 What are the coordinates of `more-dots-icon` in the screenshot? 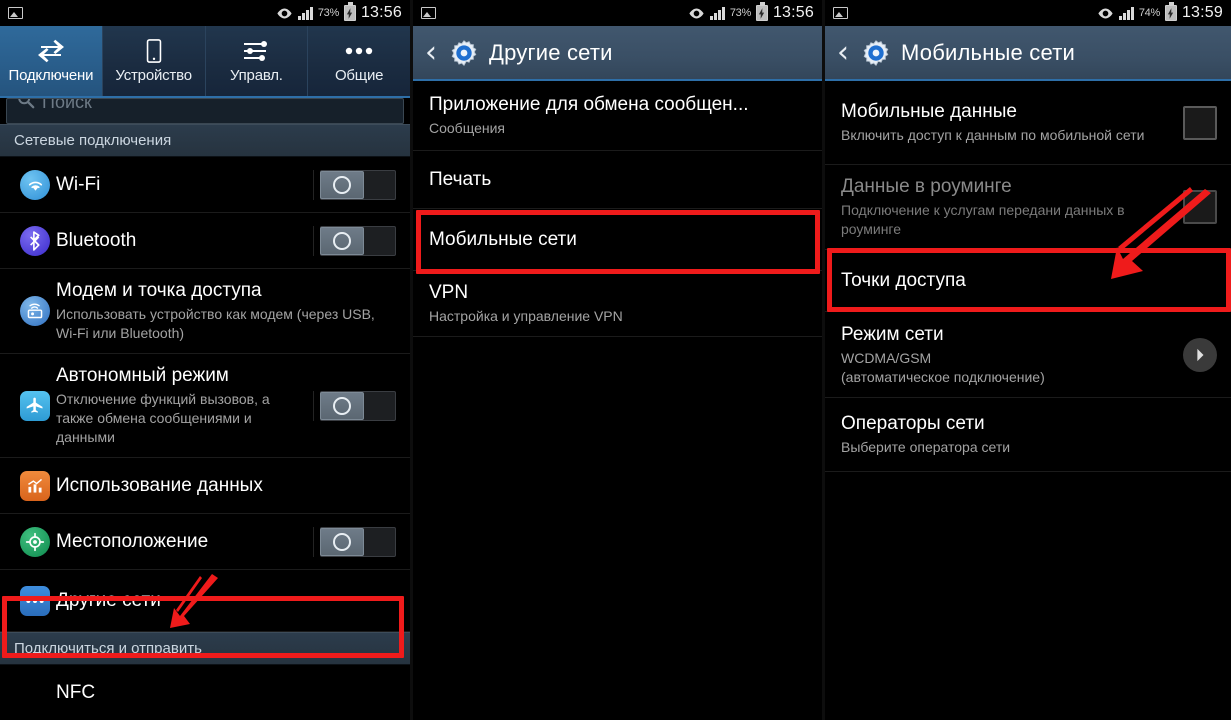 It's located at (359, 51).